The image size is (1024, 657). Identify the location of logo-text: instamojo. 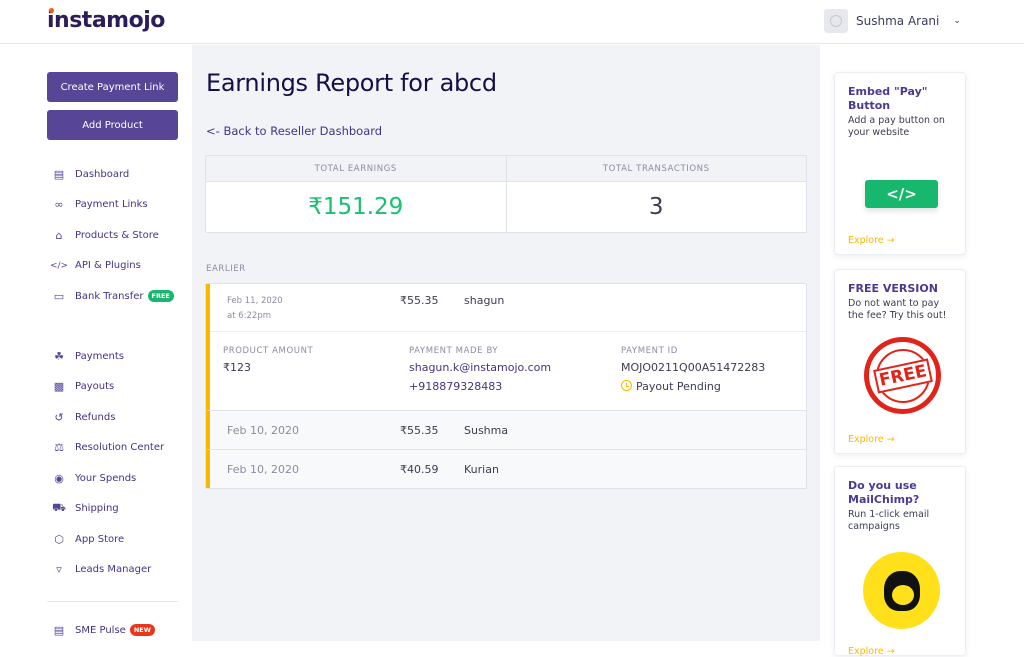
(106, 20).